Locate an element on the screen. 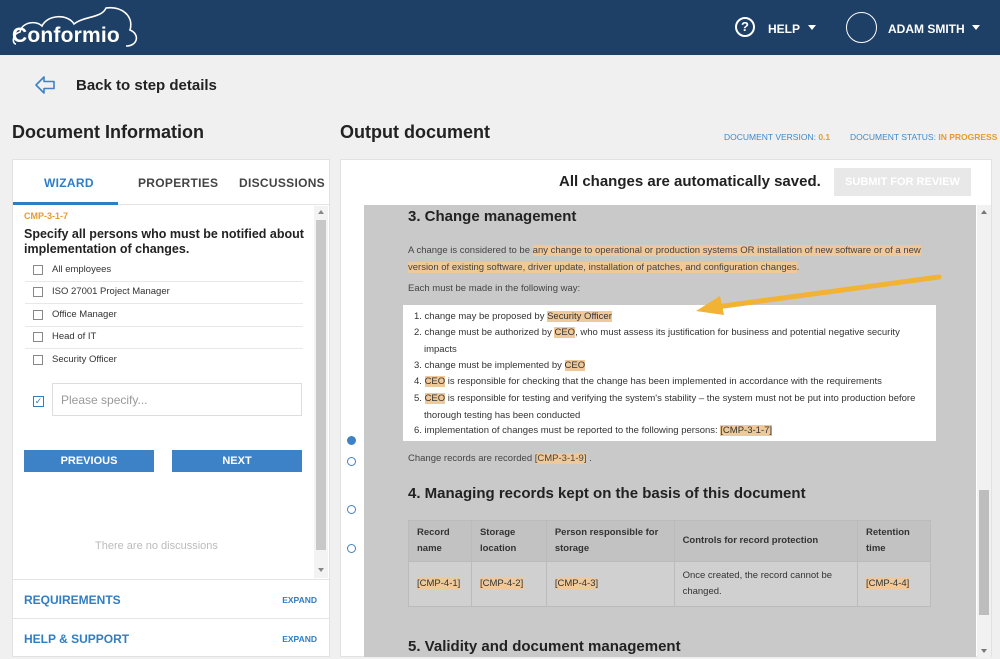  help-support-accordion: HELP & SUPPORT EXPAND is located at coordinates (171, 637).